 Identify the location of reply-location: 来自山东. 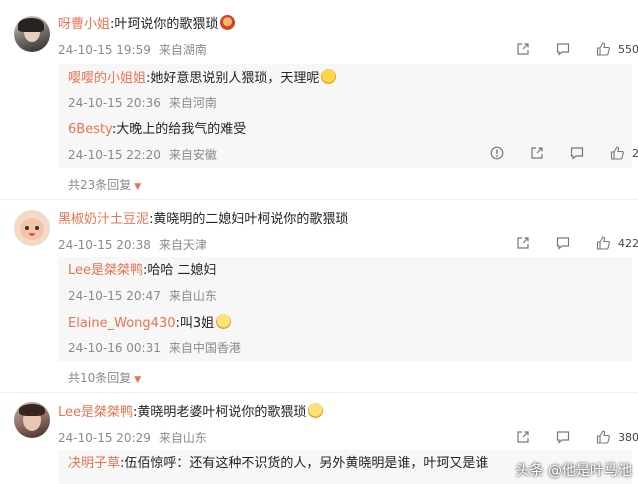
(192, 296).